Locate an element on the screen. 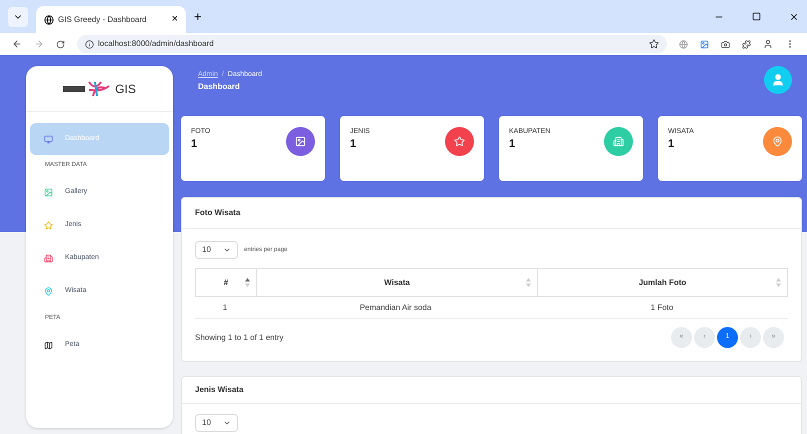  map-icon is located at coordinates (48, 345).